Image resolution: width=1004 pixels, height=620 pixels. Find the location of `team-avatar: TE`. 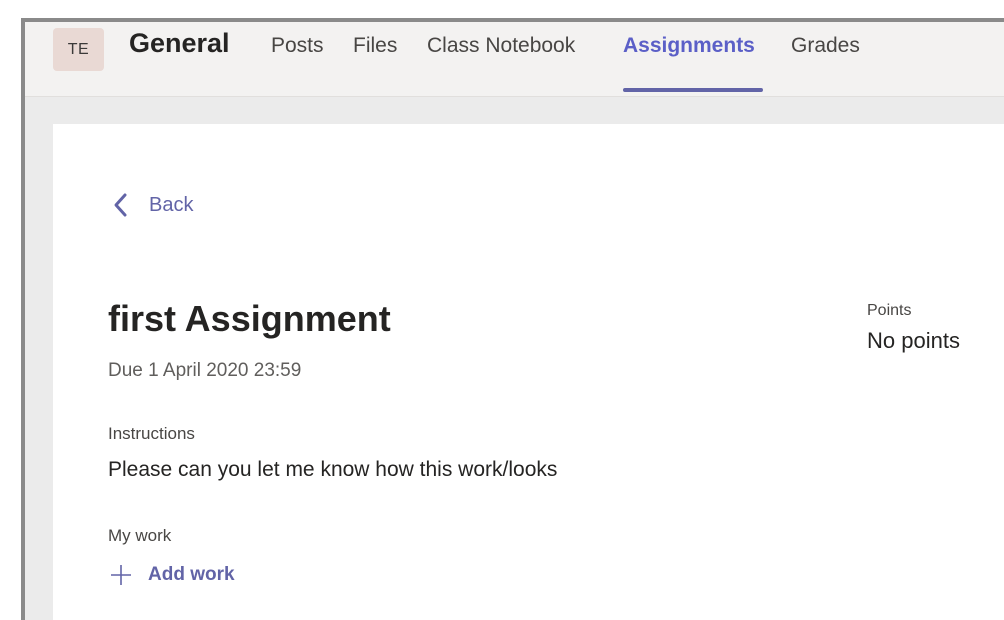

team-avatar: TE is located at coordinates (78, 49).